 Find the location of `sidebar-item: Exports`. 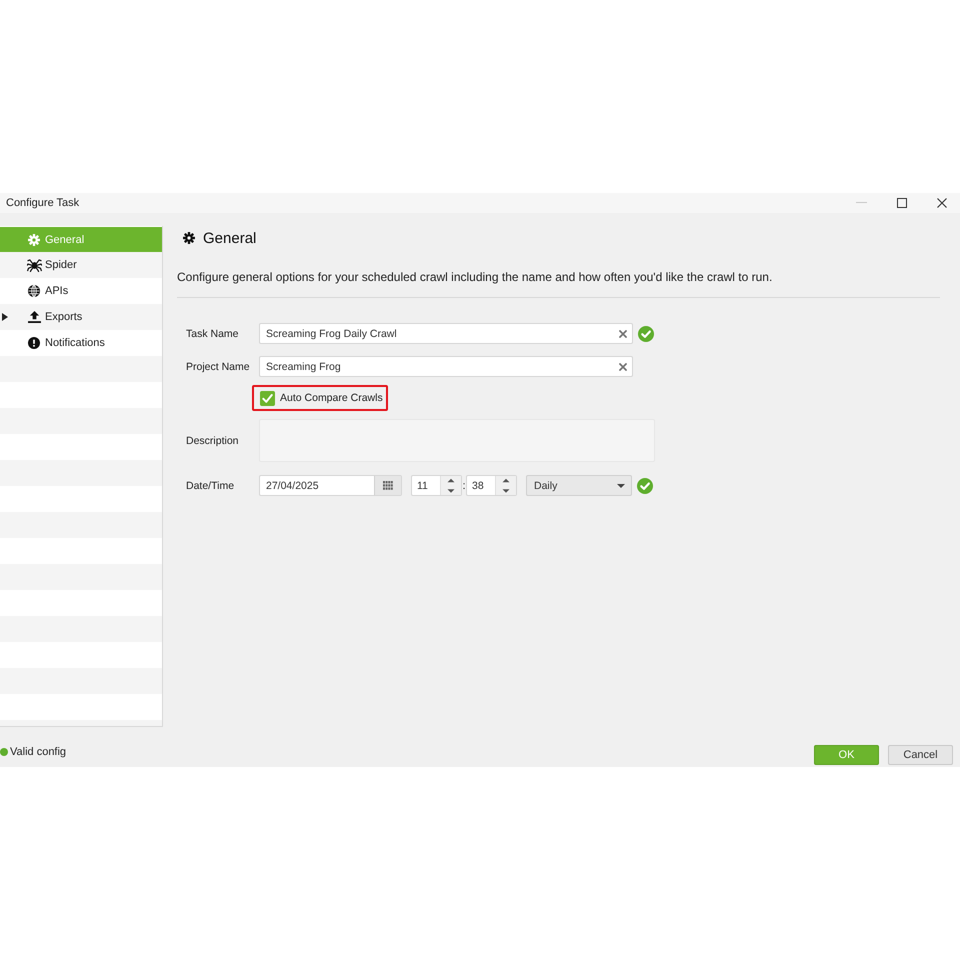

sidebar-item: Exports is located at coordinates (81, 317).